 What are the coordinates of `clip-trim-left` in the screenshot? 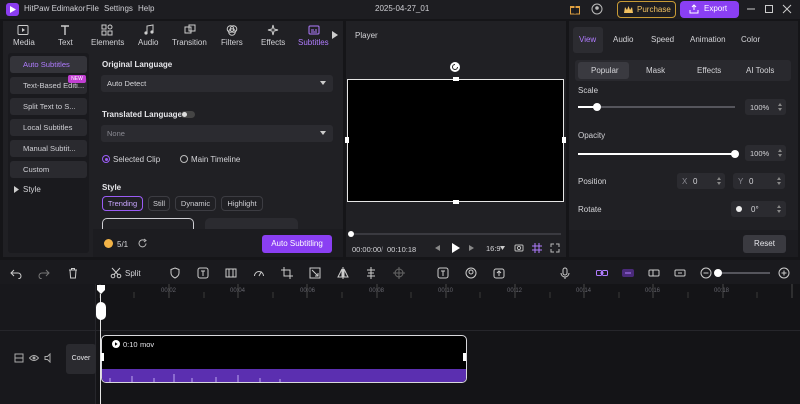 It's located at (102, 357).